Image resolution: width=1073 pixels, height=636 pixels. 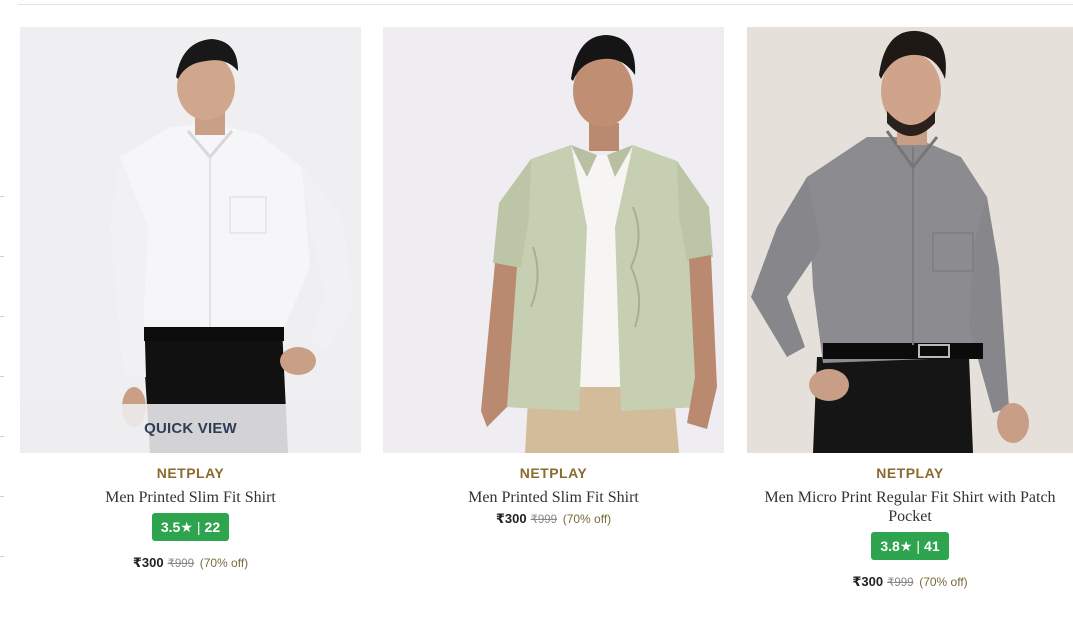 What do you see at coordinates (170, 527) in the screenshot?
I see `rating-value: 3.5` at bounding box center [170, 527].